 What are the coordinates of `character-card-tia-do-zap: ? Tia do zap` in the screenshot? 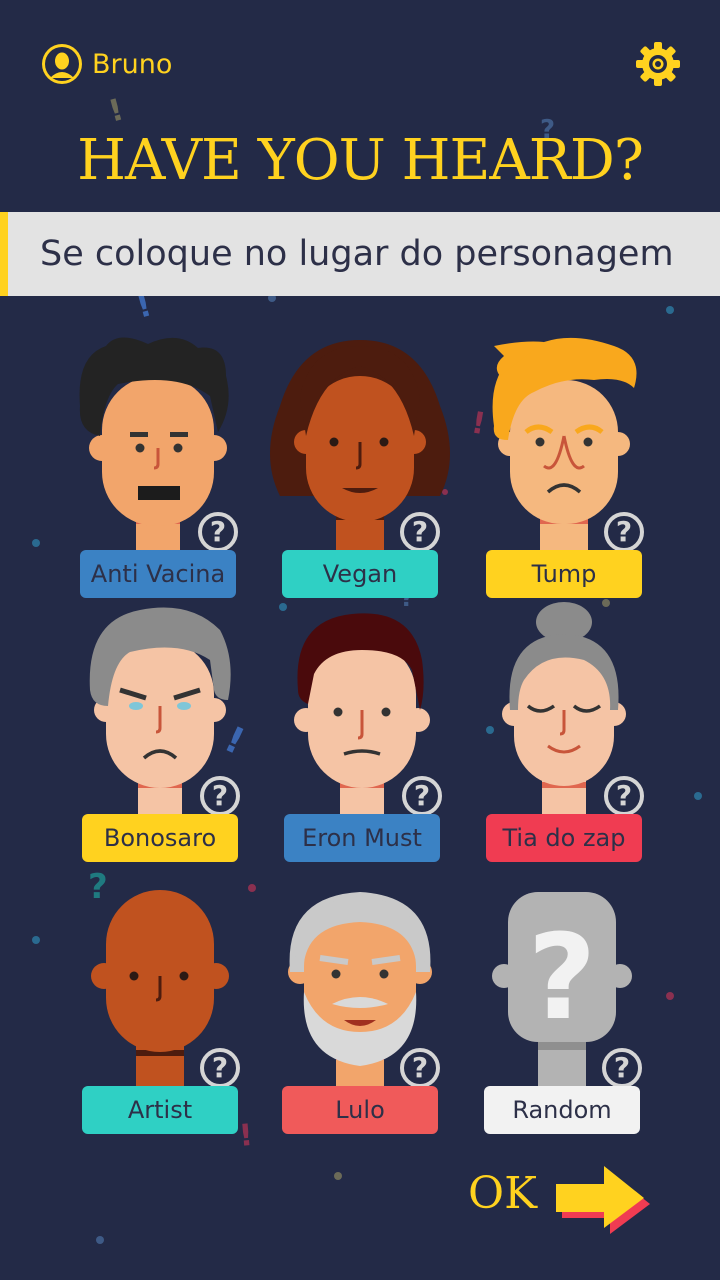 It's located at (564, 735).